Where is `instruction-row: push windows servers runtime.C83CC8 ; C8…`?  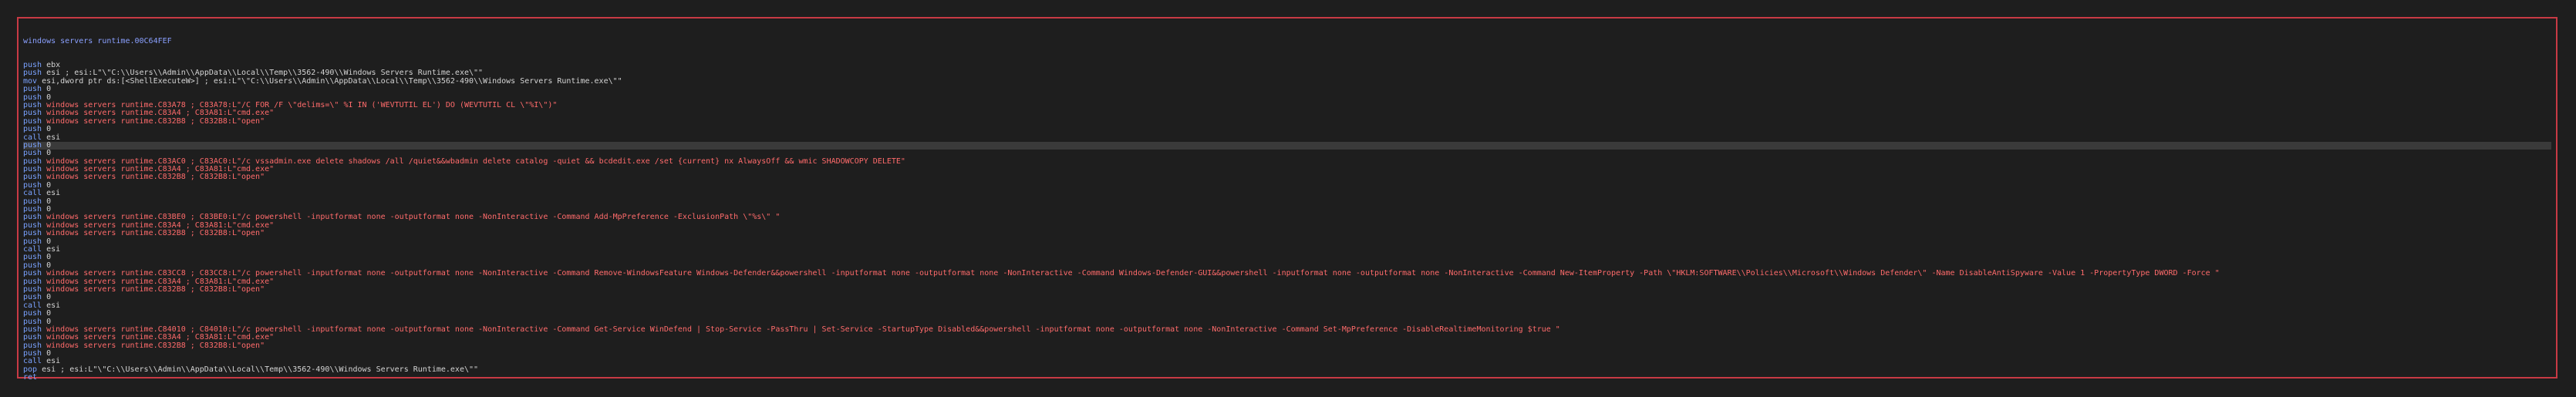 instruction-row: push windows servers runtime.C83CC8 ; C8… is located at coordinates (1287, 273).